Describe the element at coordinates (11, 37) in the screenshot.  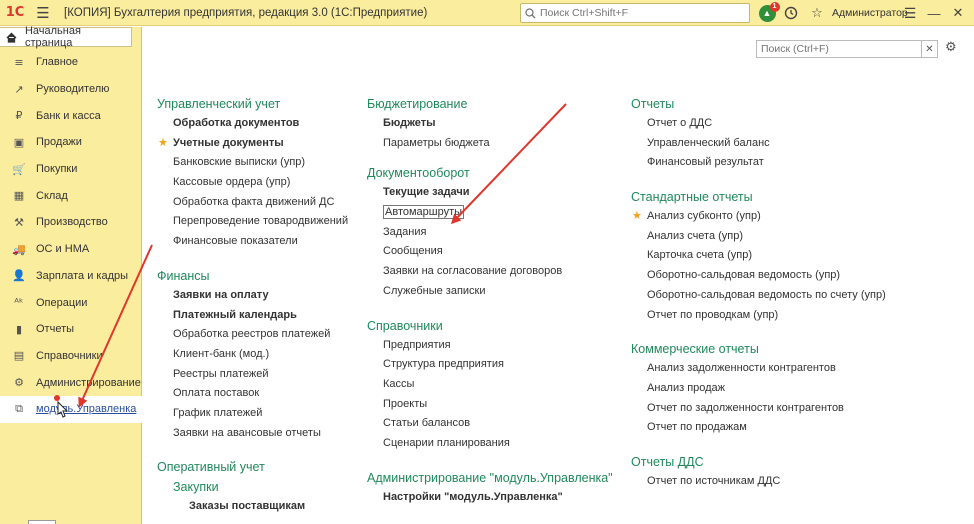
I see `home-icon` at that location.